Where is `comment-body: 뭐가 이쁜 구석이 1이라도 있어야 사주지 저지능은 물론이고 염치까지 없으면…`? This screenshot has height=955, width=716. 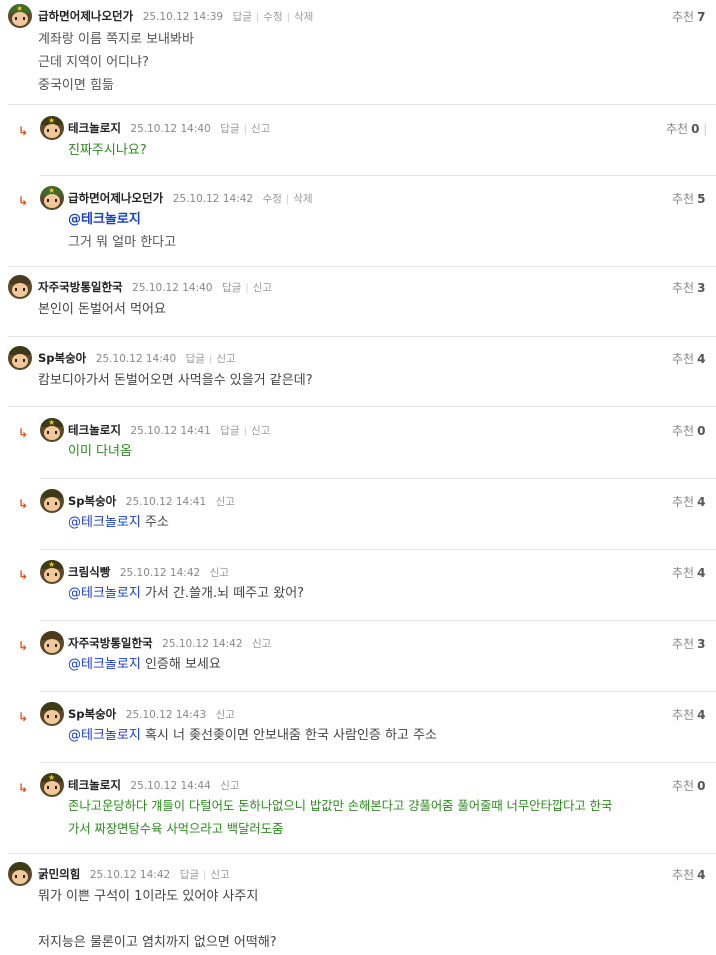
comment-body: 뭐가 이쁜 구석이 1이라도 있어야 사주지 저지능은 물론이고 염치까지 없으면… is located at coordinates (157, 919).